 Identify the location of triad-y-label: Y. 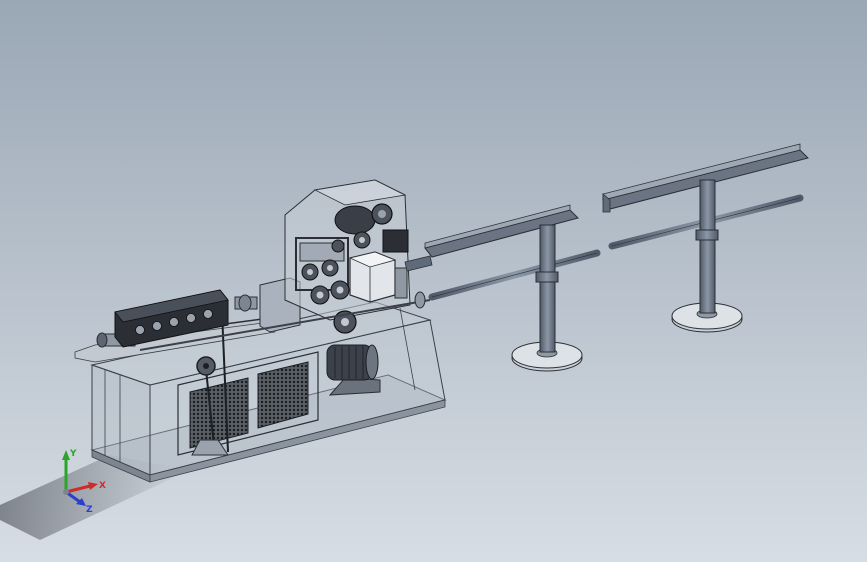
(73, 454).